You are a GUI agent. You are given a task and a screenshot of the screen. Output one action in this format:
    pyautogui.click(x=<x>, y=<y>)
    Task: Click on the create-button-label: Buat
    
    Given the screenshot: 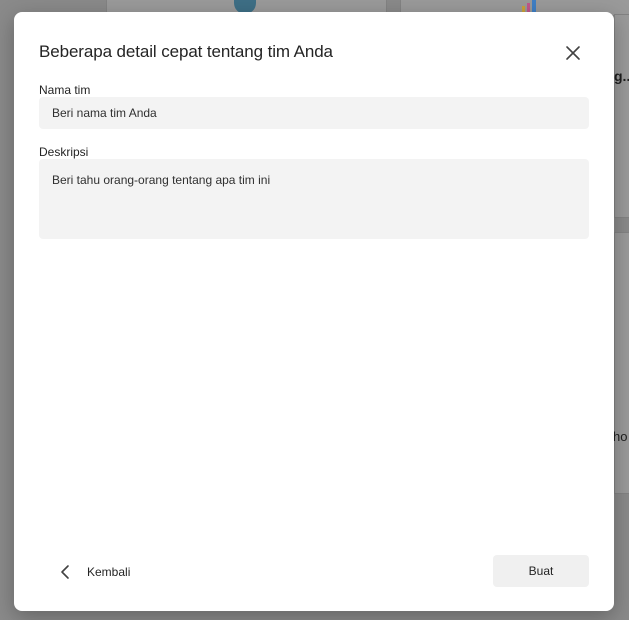 What is the action you would take?
    pyautogui.click(x=541, y=571)
    